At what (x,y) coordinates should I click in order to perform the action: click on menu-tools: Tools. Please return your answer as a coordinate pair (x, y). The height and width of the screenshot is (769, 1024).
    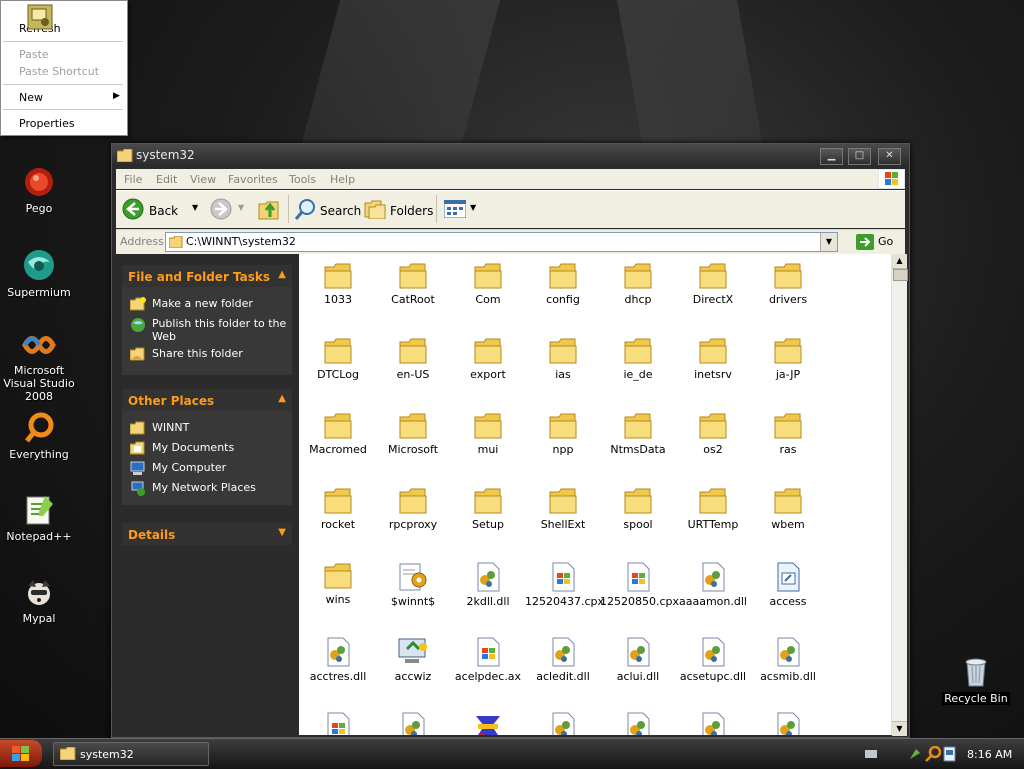
    Looking at the image, I should click on (302, 179).